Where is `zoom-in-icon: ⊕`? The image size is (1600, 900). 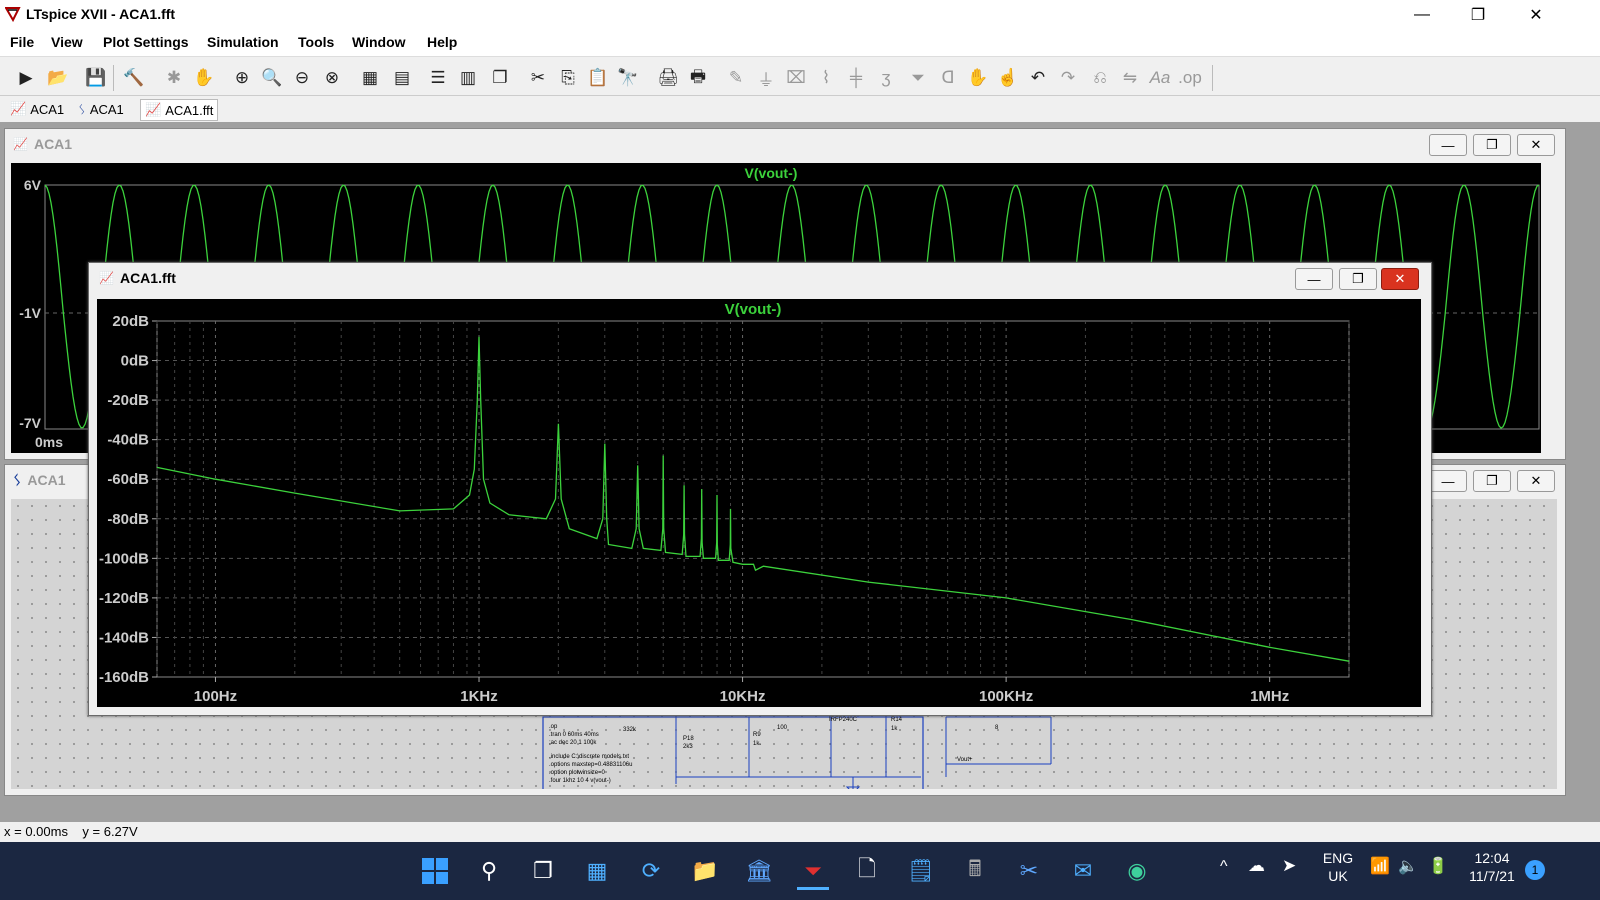
zoom-in-icon: ⊕ is located at coordinates (242, 78).